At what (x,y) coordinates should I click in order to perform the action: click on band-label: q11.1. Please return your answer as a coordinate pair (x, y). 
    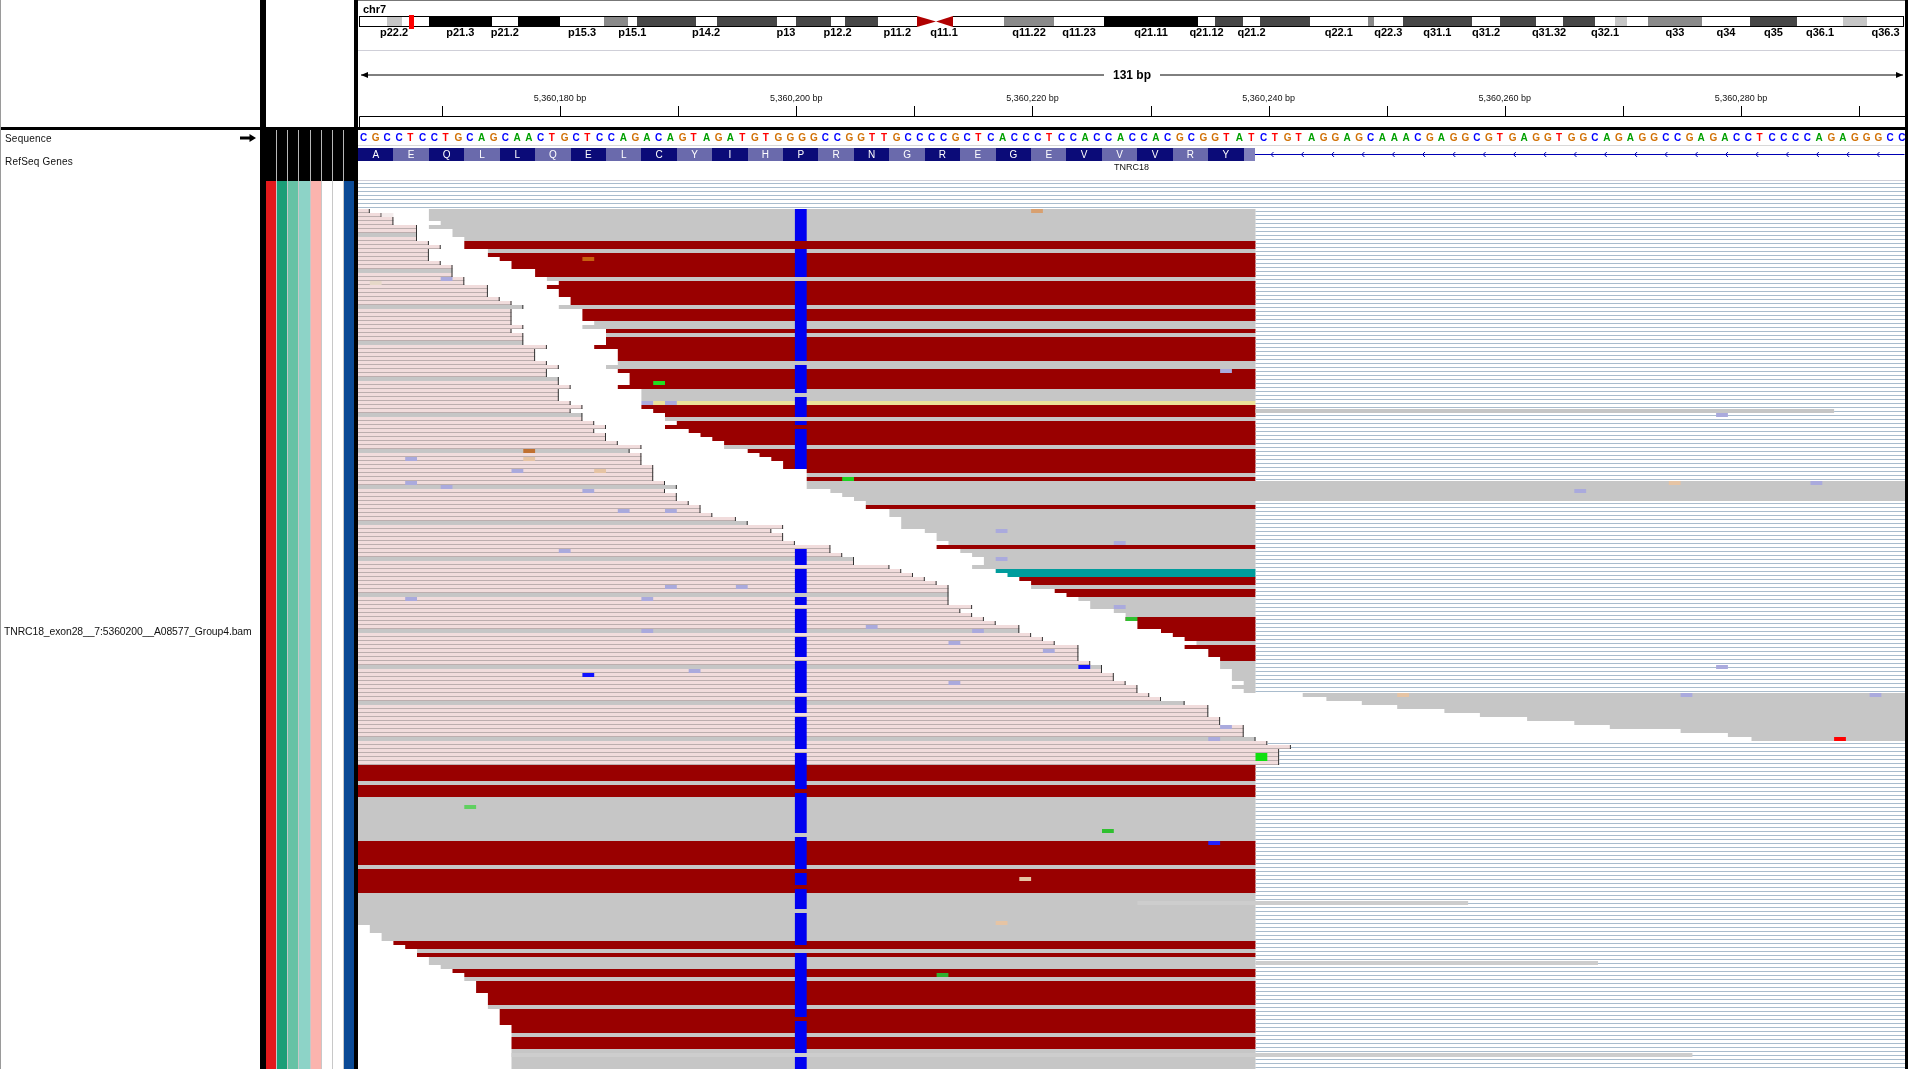
    Looking at the image, I should click on (944, 32).